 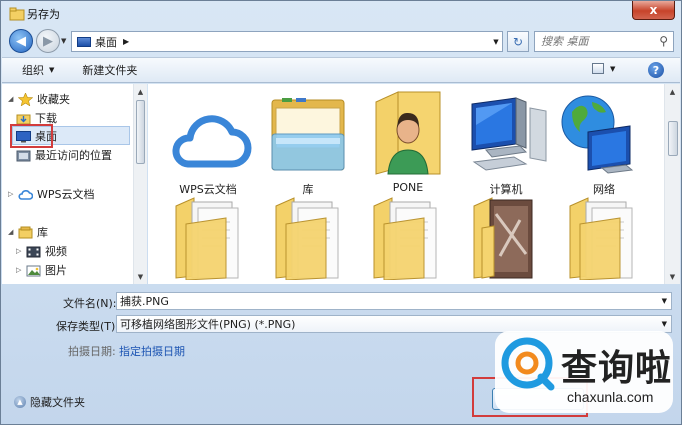 I want to click on search-box: ⚲, so click(x=604, y=41).